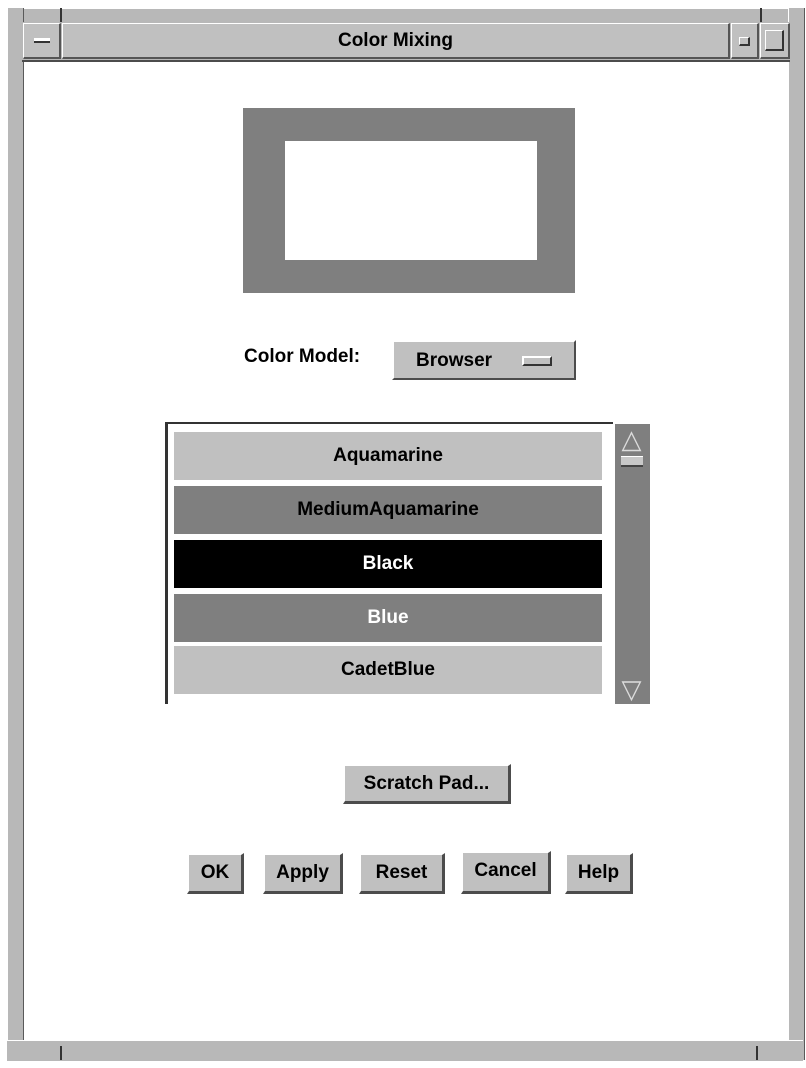 The width and height of the screenshot is (806, 1068). Describe the element at coordinates (632, 461) in the screenshot. I see `scrollbar-thumb` at that location.